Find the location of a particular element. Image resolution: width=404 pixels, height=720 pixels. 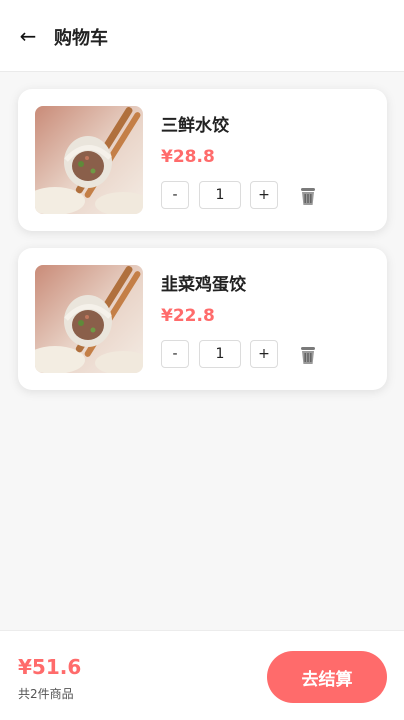

back-button: ← is located at coordinates (28, 36).